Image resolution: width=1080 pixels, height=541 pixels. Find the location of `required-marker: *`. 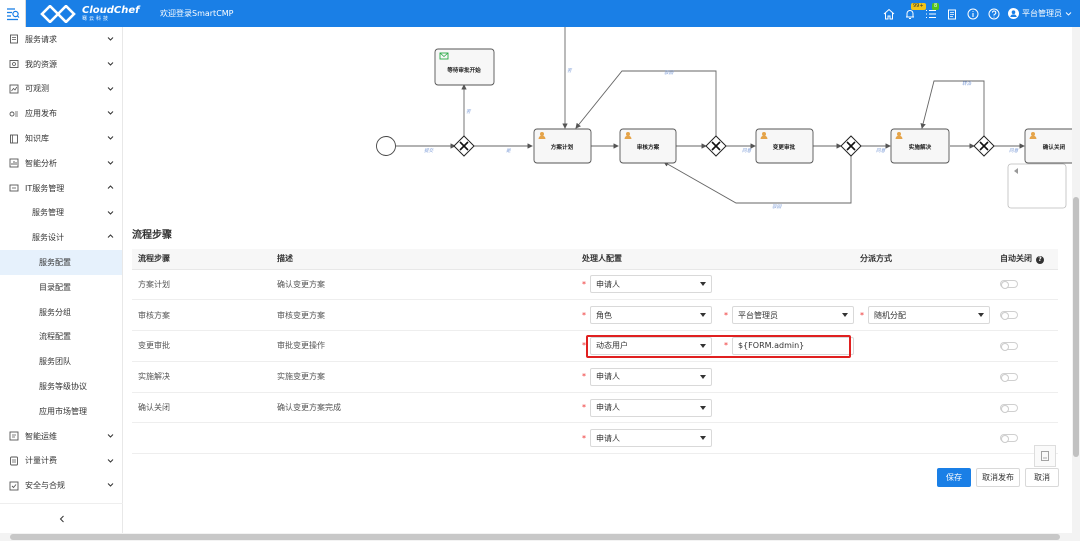

required-marker: * is located at coordinates (584, 377).